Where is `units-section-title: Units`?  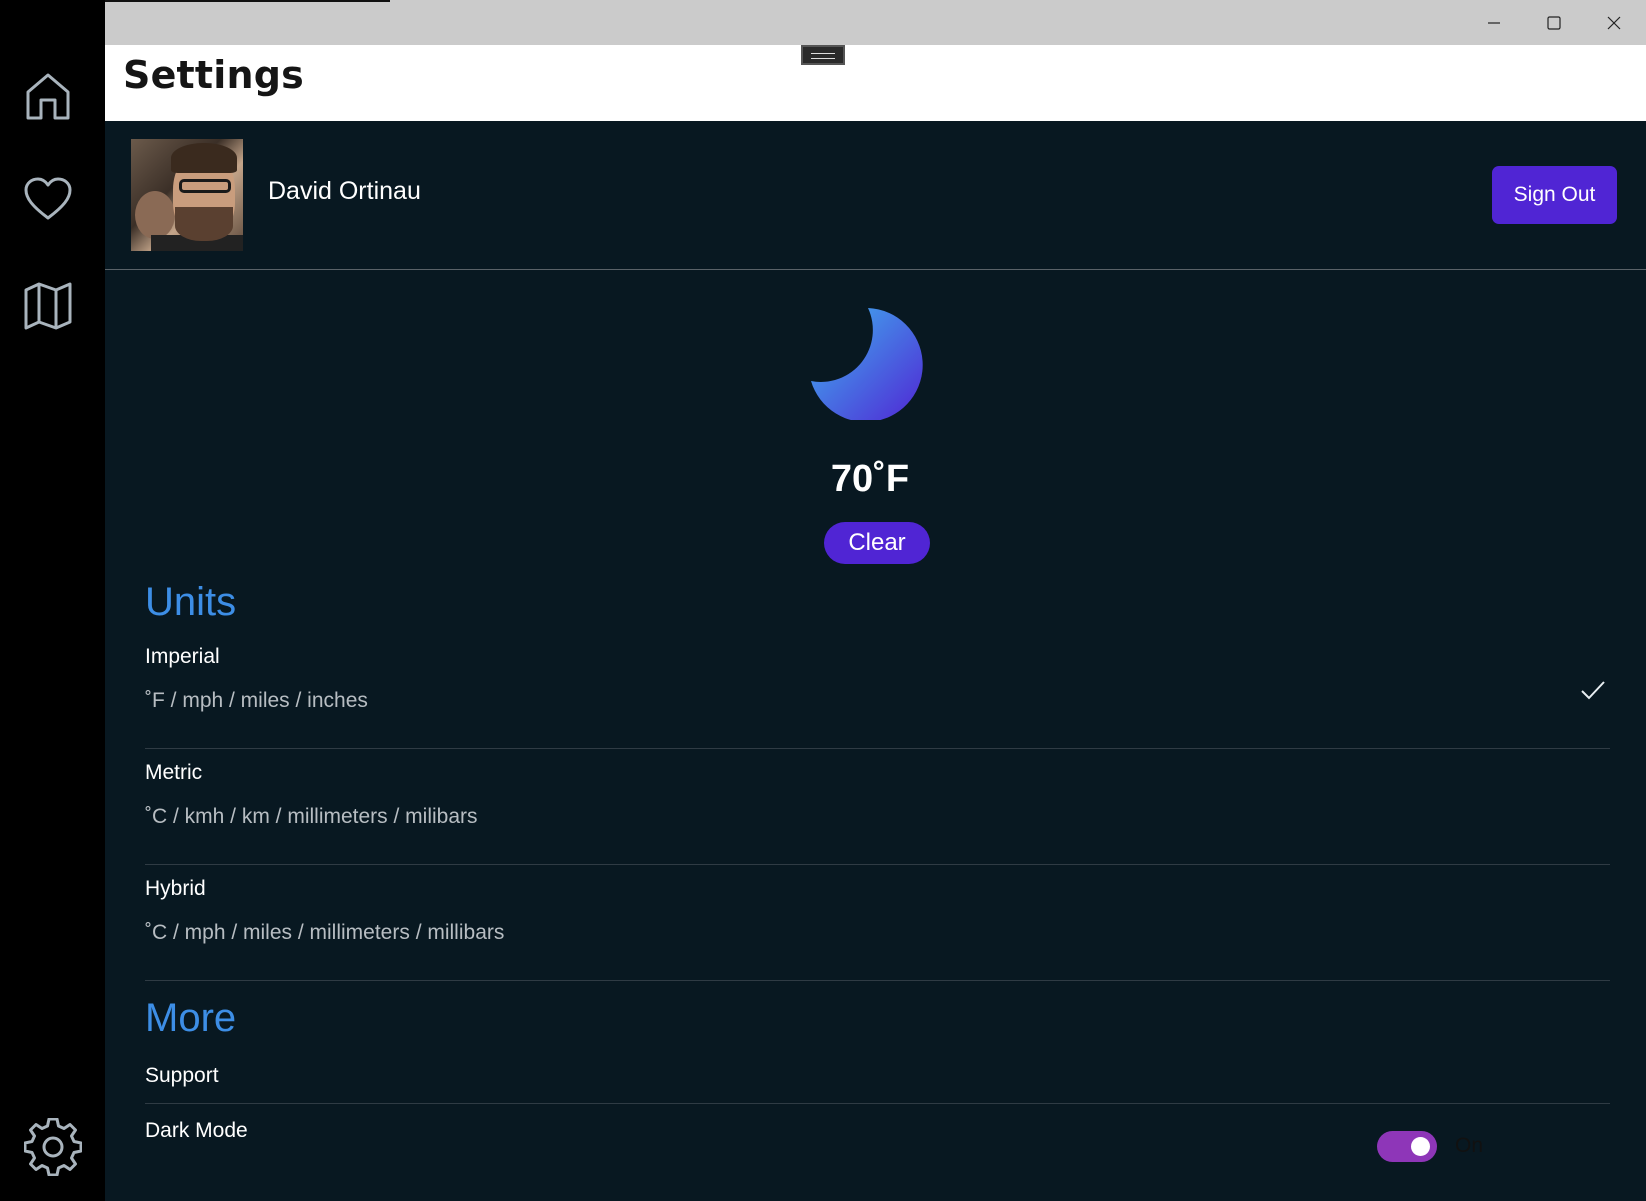
units-section-title: Units is located at coordinates (191, 602).